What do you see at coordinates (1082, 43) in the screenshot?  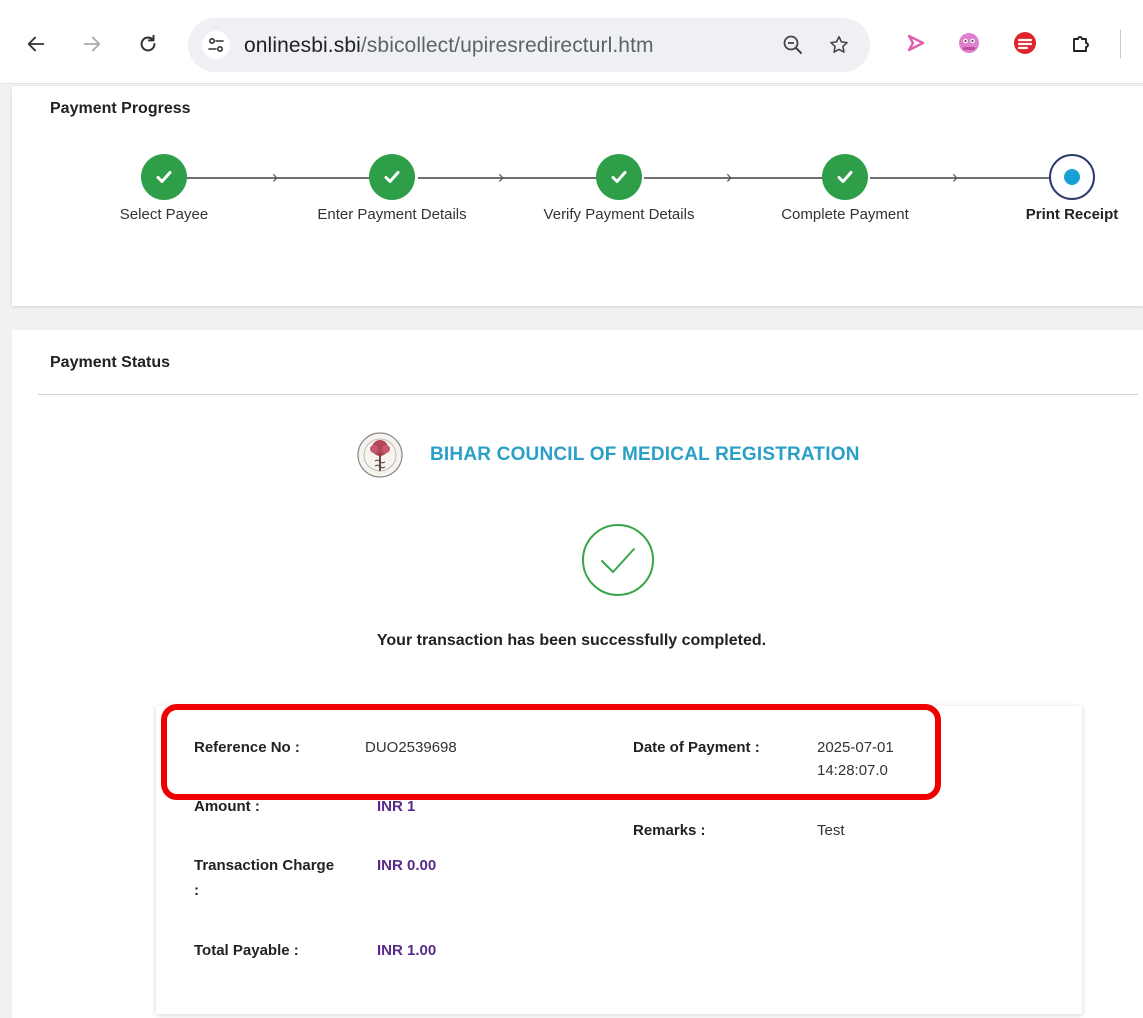 I see `extensions-puzzle-icon` at bounding box center [1082, 43].